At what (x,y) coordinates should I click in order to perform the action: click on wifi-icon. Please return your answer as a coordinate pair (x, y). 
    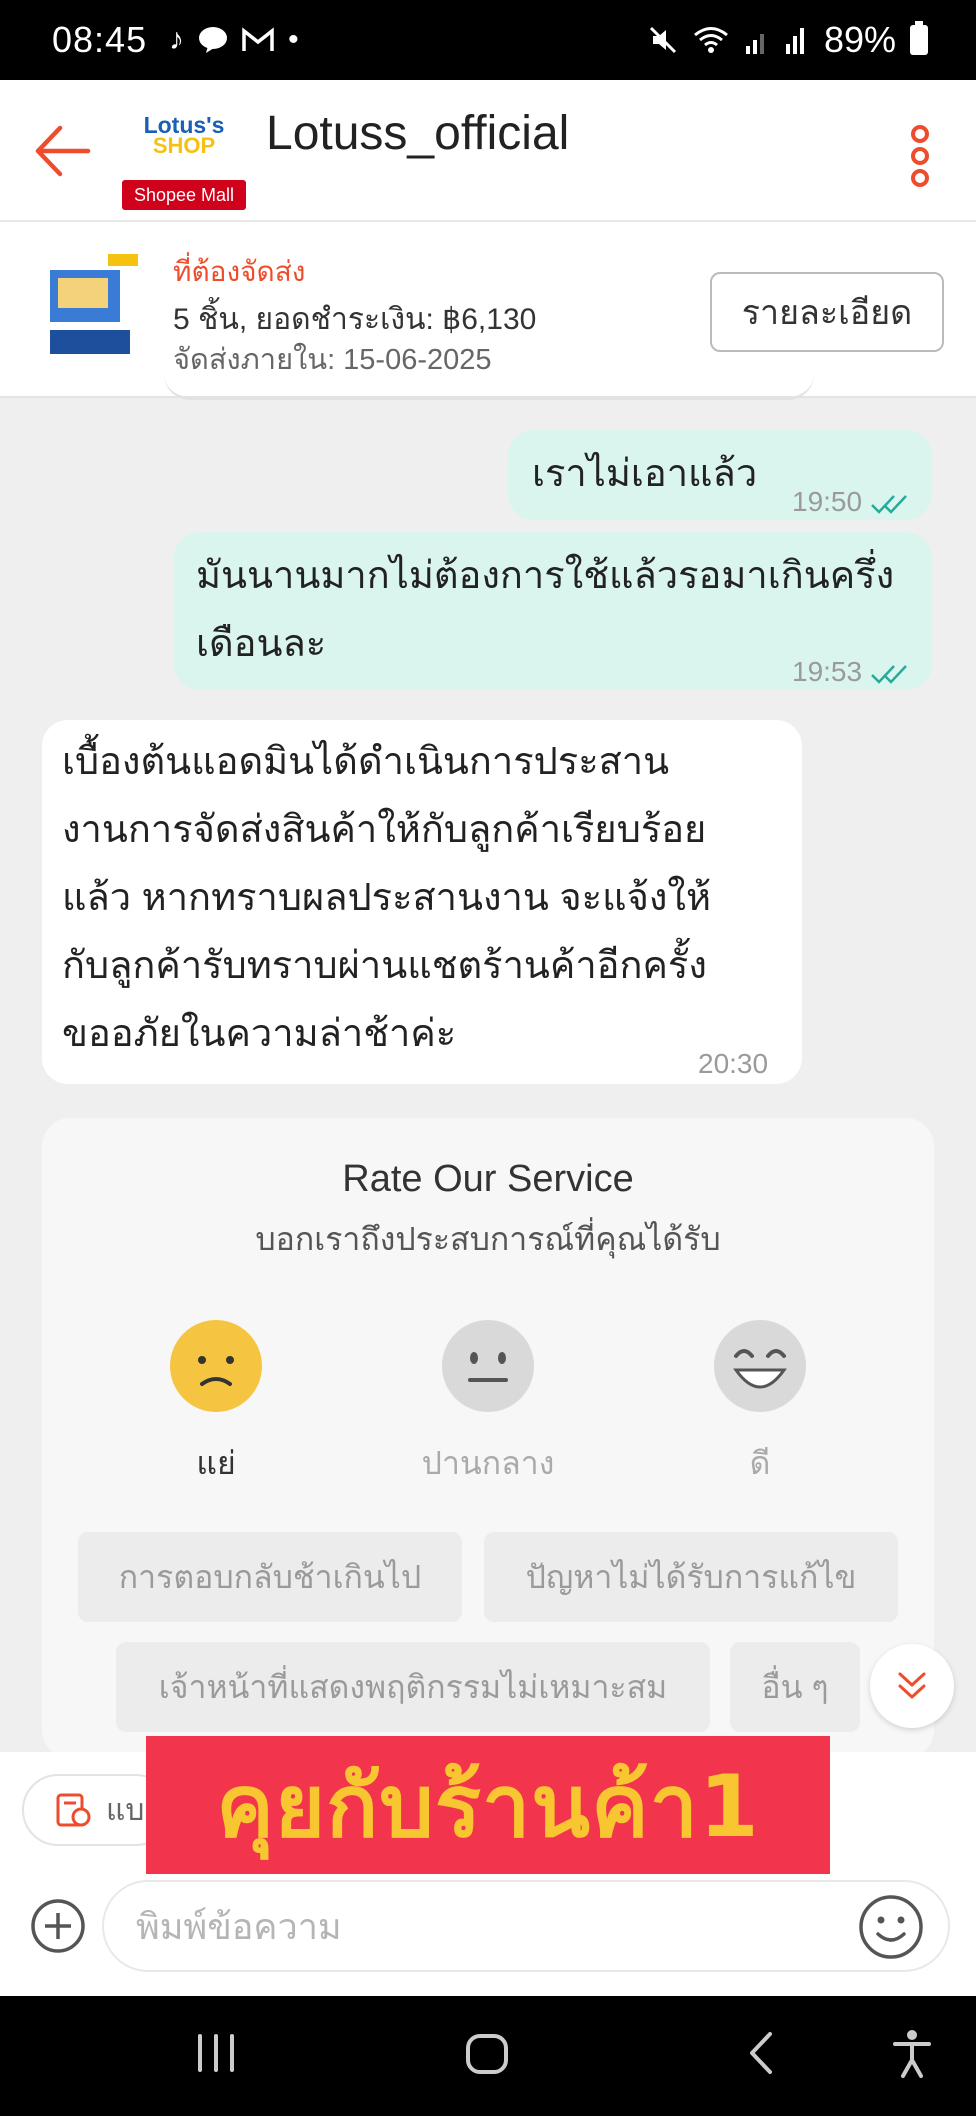
    Looking at the image, I should click on (710, 40).